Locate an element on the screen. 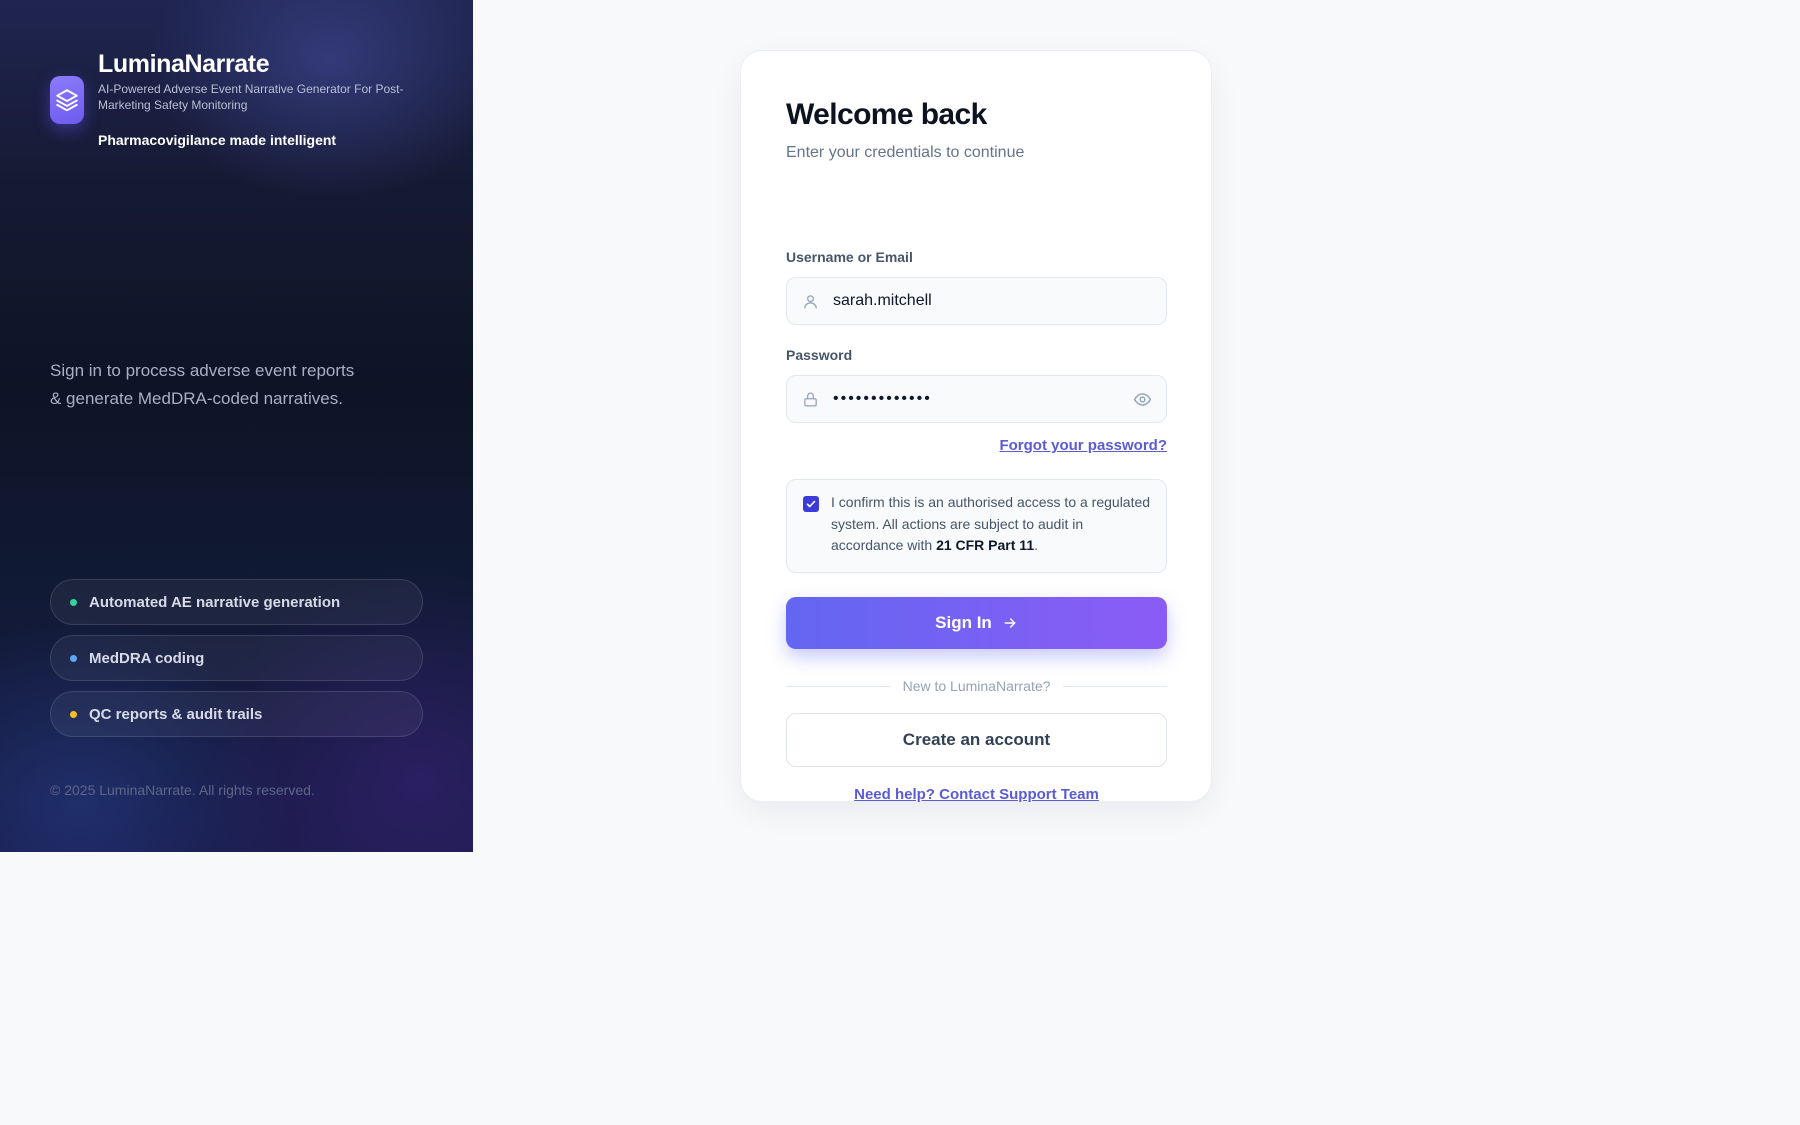  feature-pill: Automated AE narrative generation is located at coordinates (236, 602).